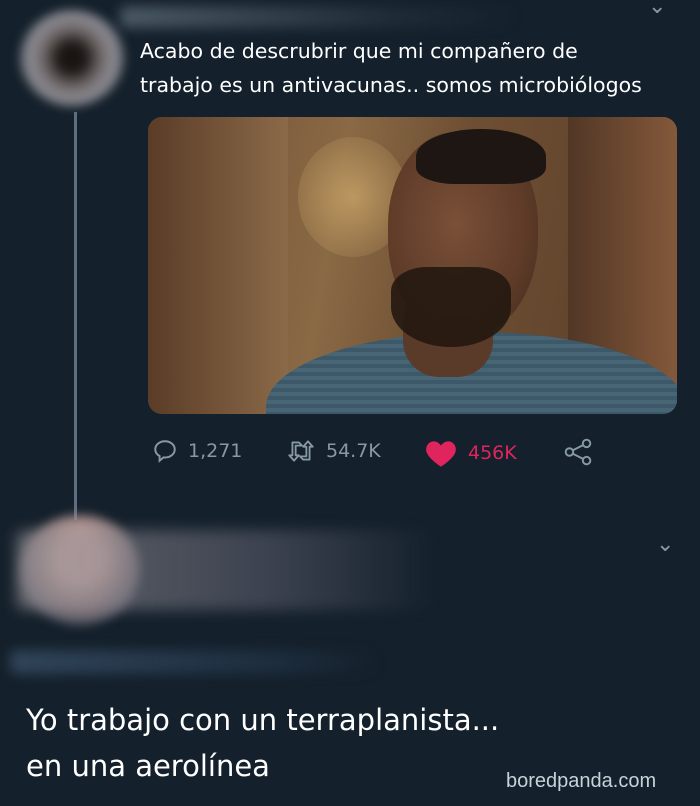 Image resolution: width=700 pixels, height=806 pixels. I want to click on retweet-icon, so click(301, 451).